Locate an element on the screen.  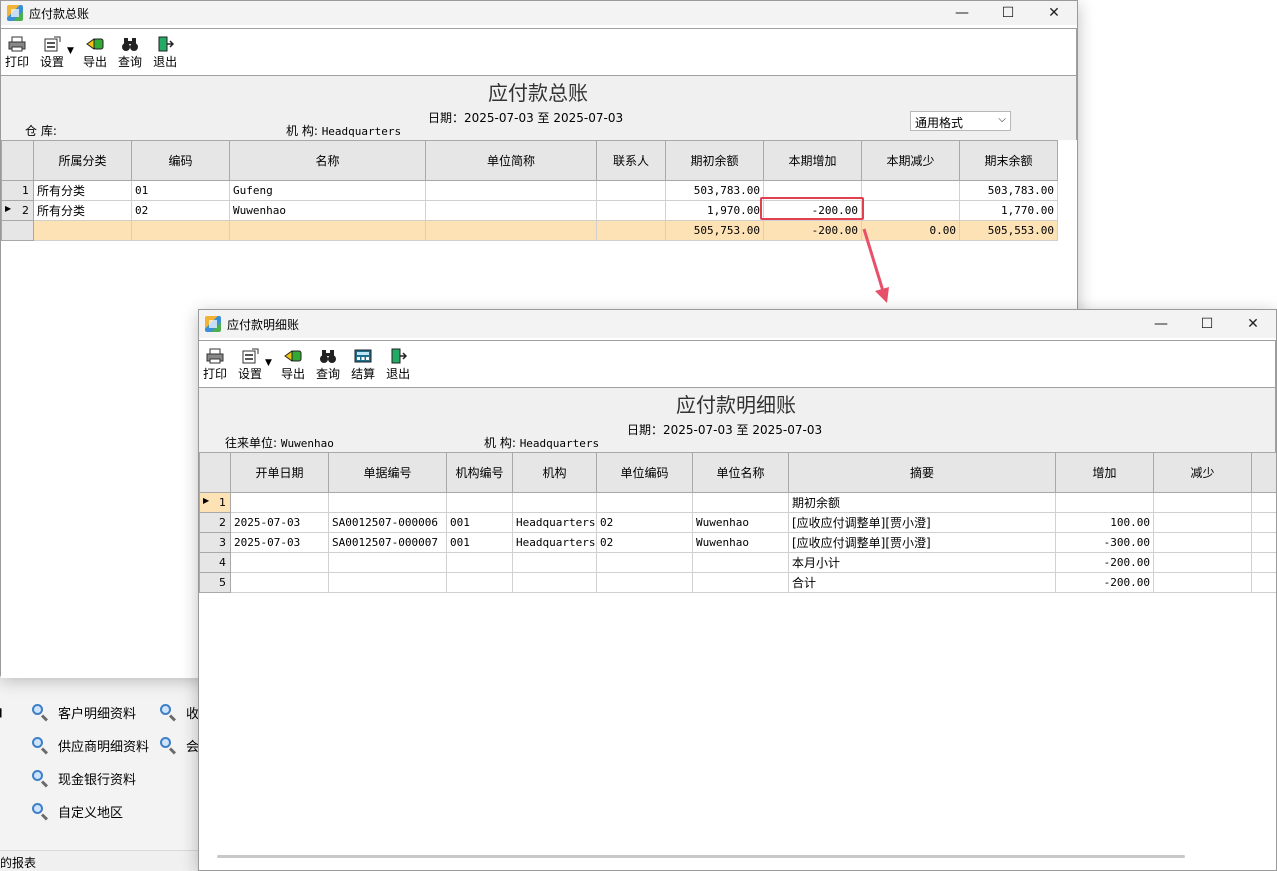
column-header: 单据编号 is located at coordinates (387, 472).